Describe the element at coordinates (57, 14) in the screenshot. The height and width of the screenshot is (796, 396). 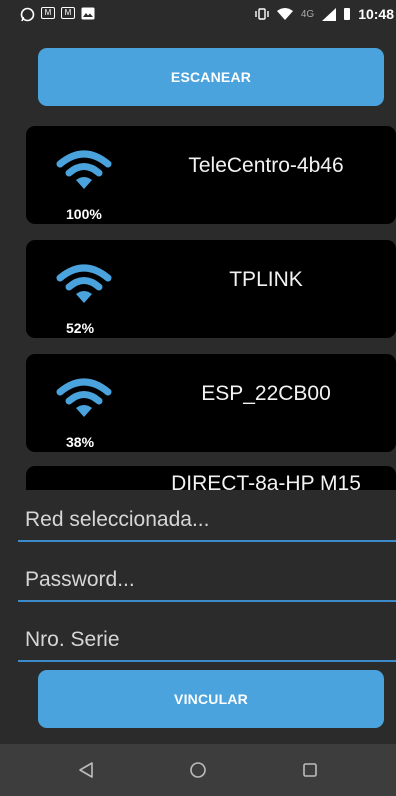
I see `notification-icons: M M` at that location.